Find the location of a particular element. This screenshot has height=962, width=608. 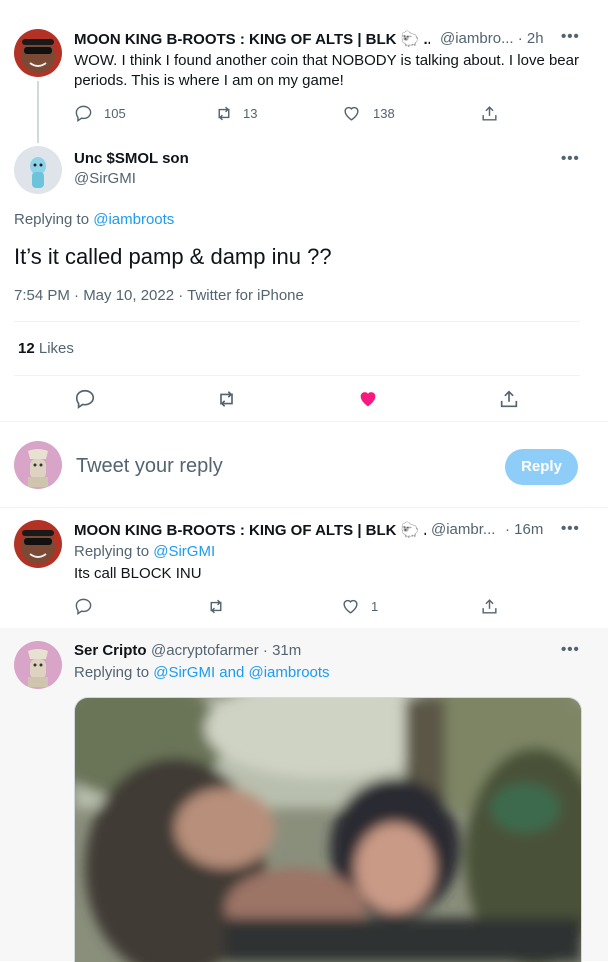

likes-label: Likes is located at coordinates (56, 348).